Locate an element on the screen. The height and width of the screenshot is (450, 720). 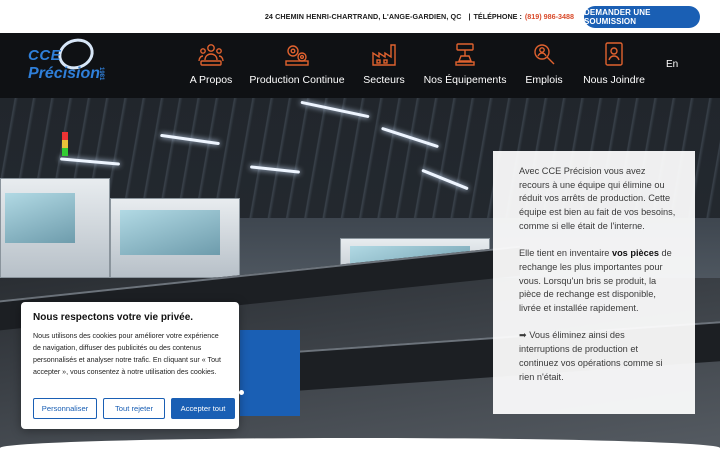
company-logo: CCE Précision 1981 is located at coordinates (68, 64).